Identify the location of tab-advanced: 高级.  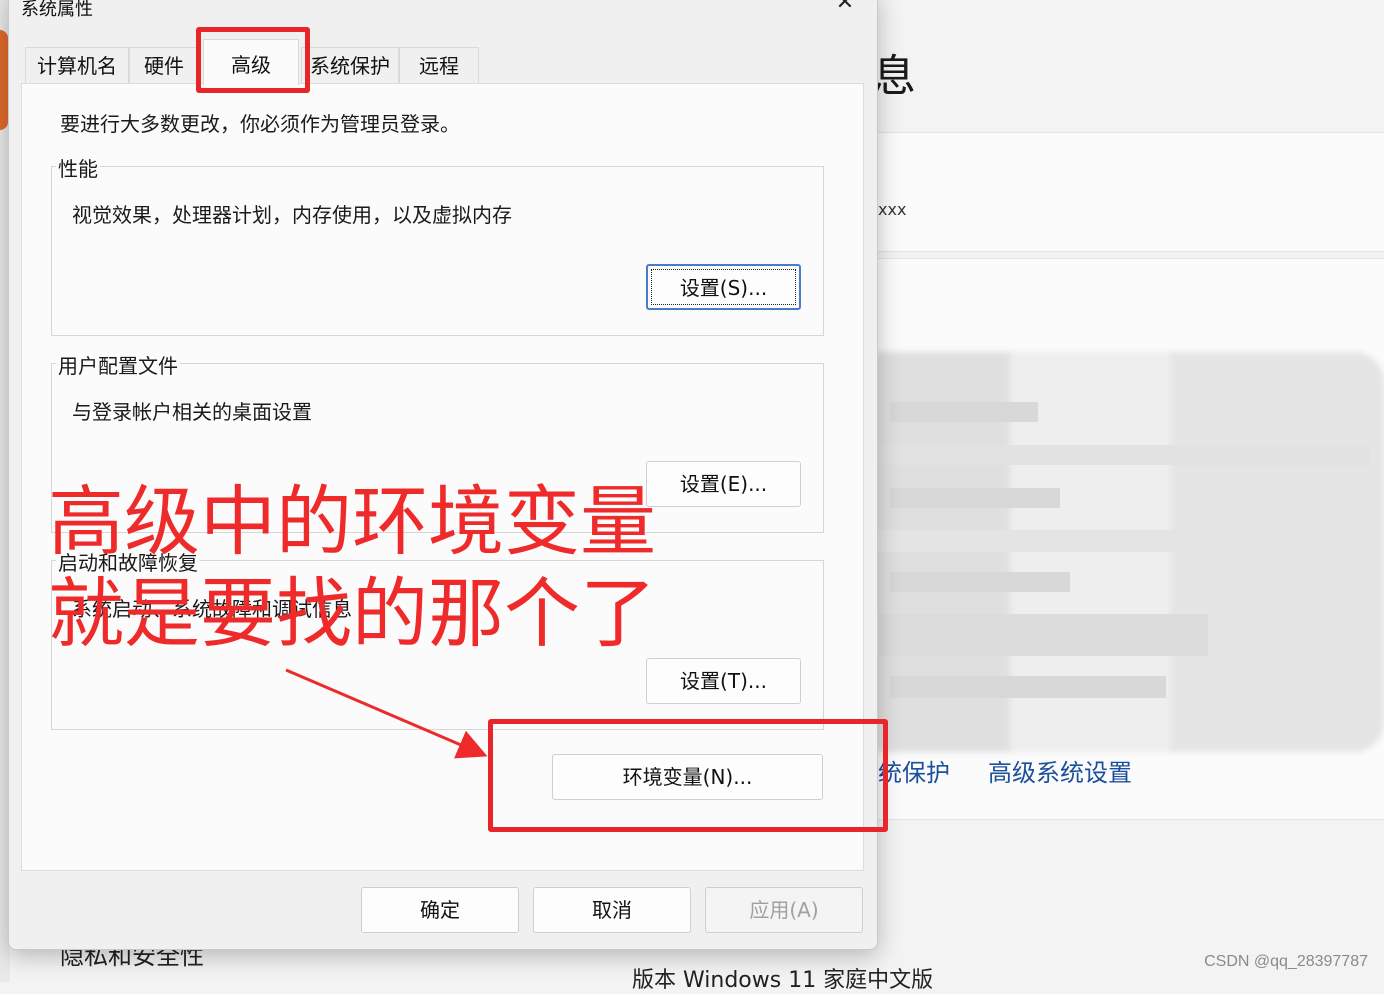
(251, 62).